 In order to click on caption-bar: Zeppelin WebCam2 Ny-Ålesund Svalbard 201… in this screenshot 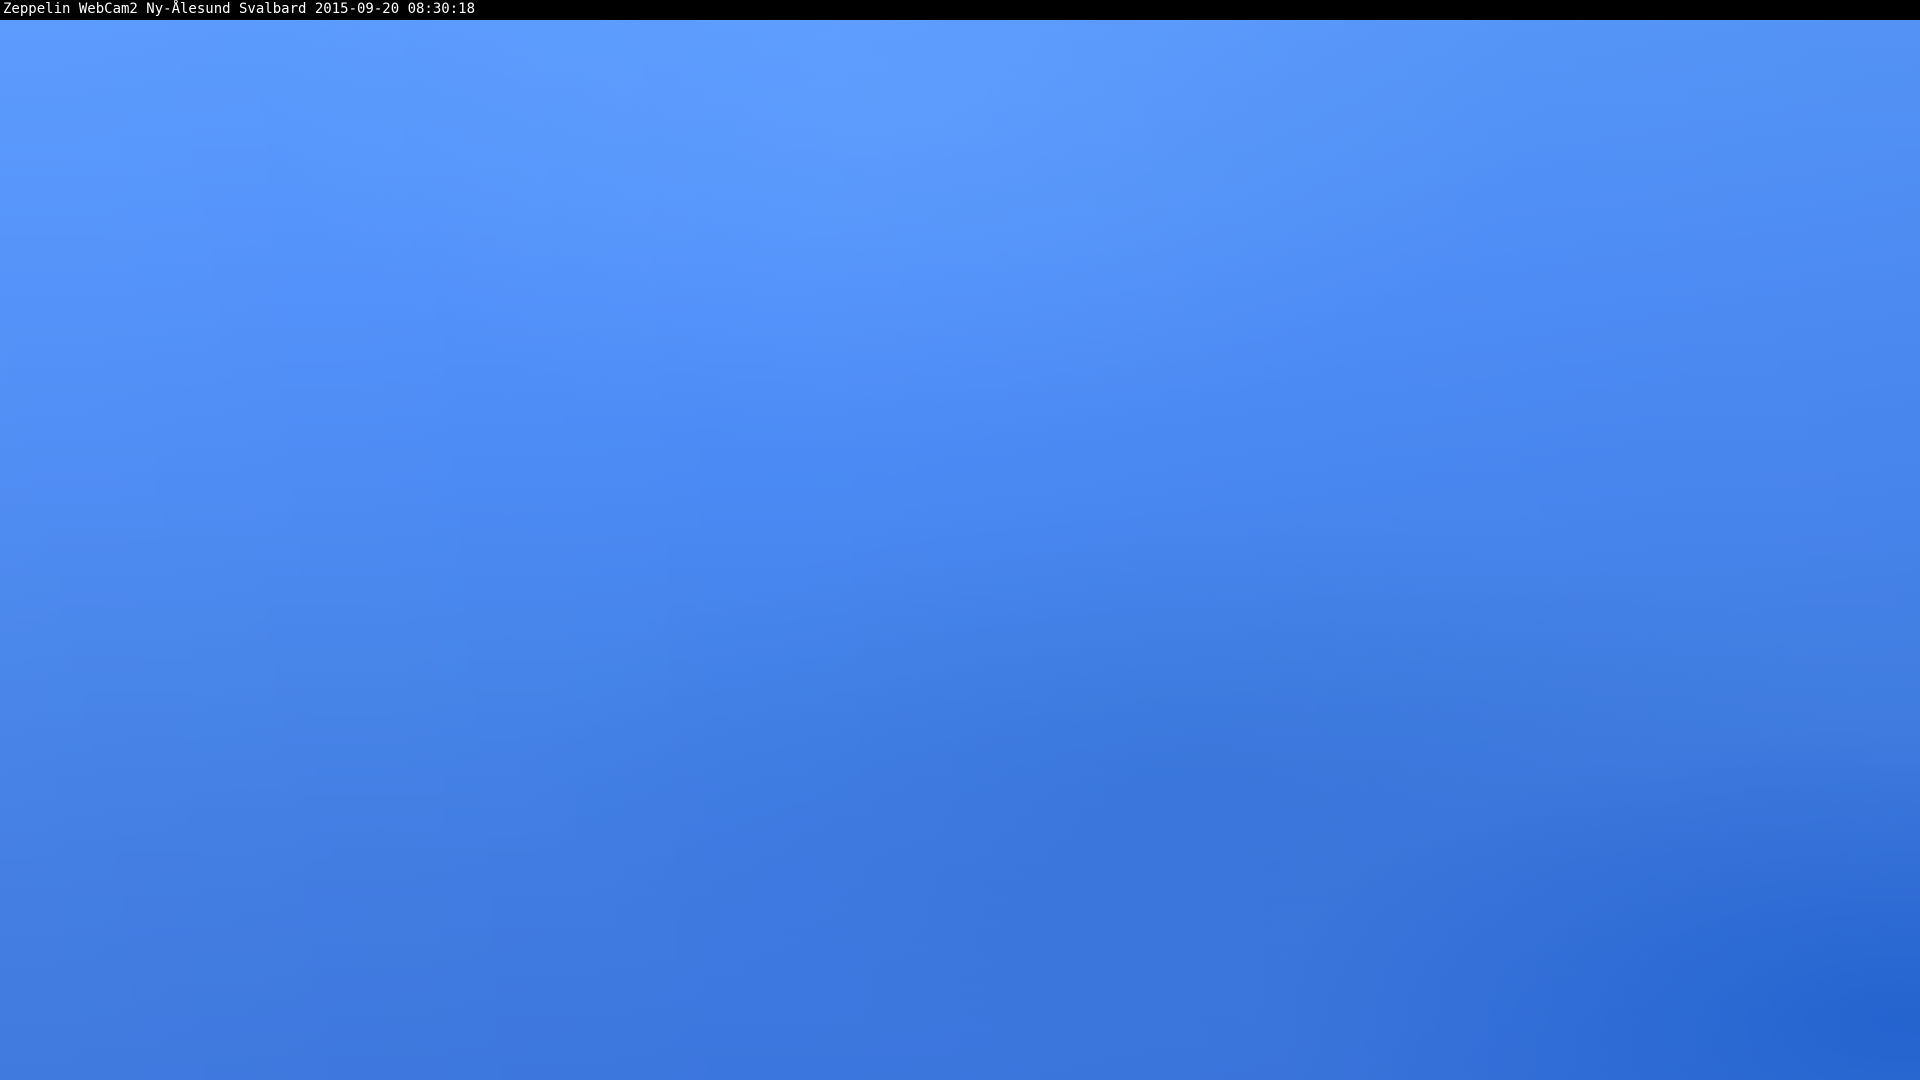, I will do `click(960, 10)`.